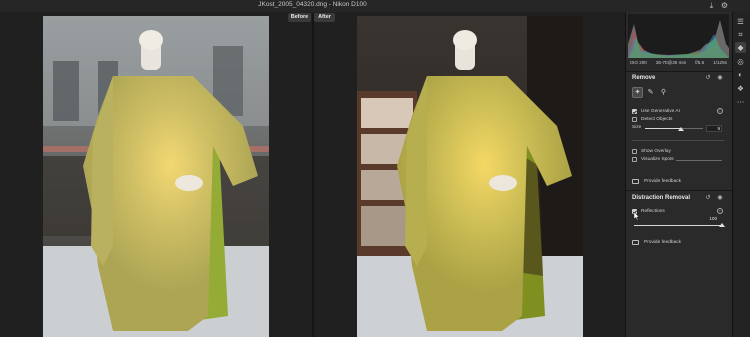  Describe the element at coordinates (660, 111) in the screenshot. I see `use-generative-ai-label: Use Generative AI` at that location.